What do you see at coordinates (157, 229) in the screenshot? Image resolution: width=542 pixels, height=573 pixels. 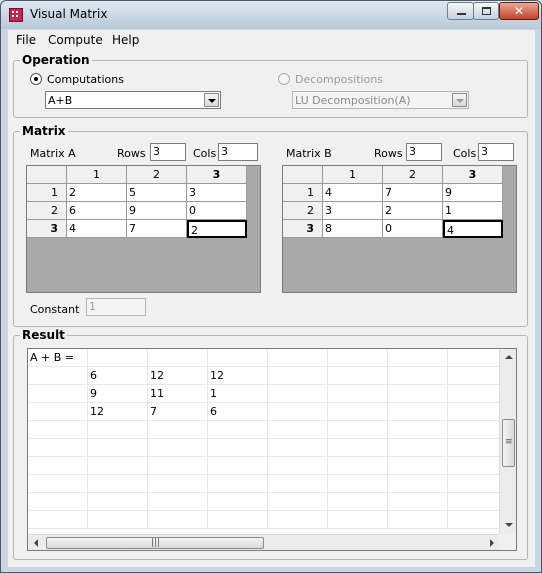 I see `matrix-a-cell: 7` at bounding box center [157, 229].